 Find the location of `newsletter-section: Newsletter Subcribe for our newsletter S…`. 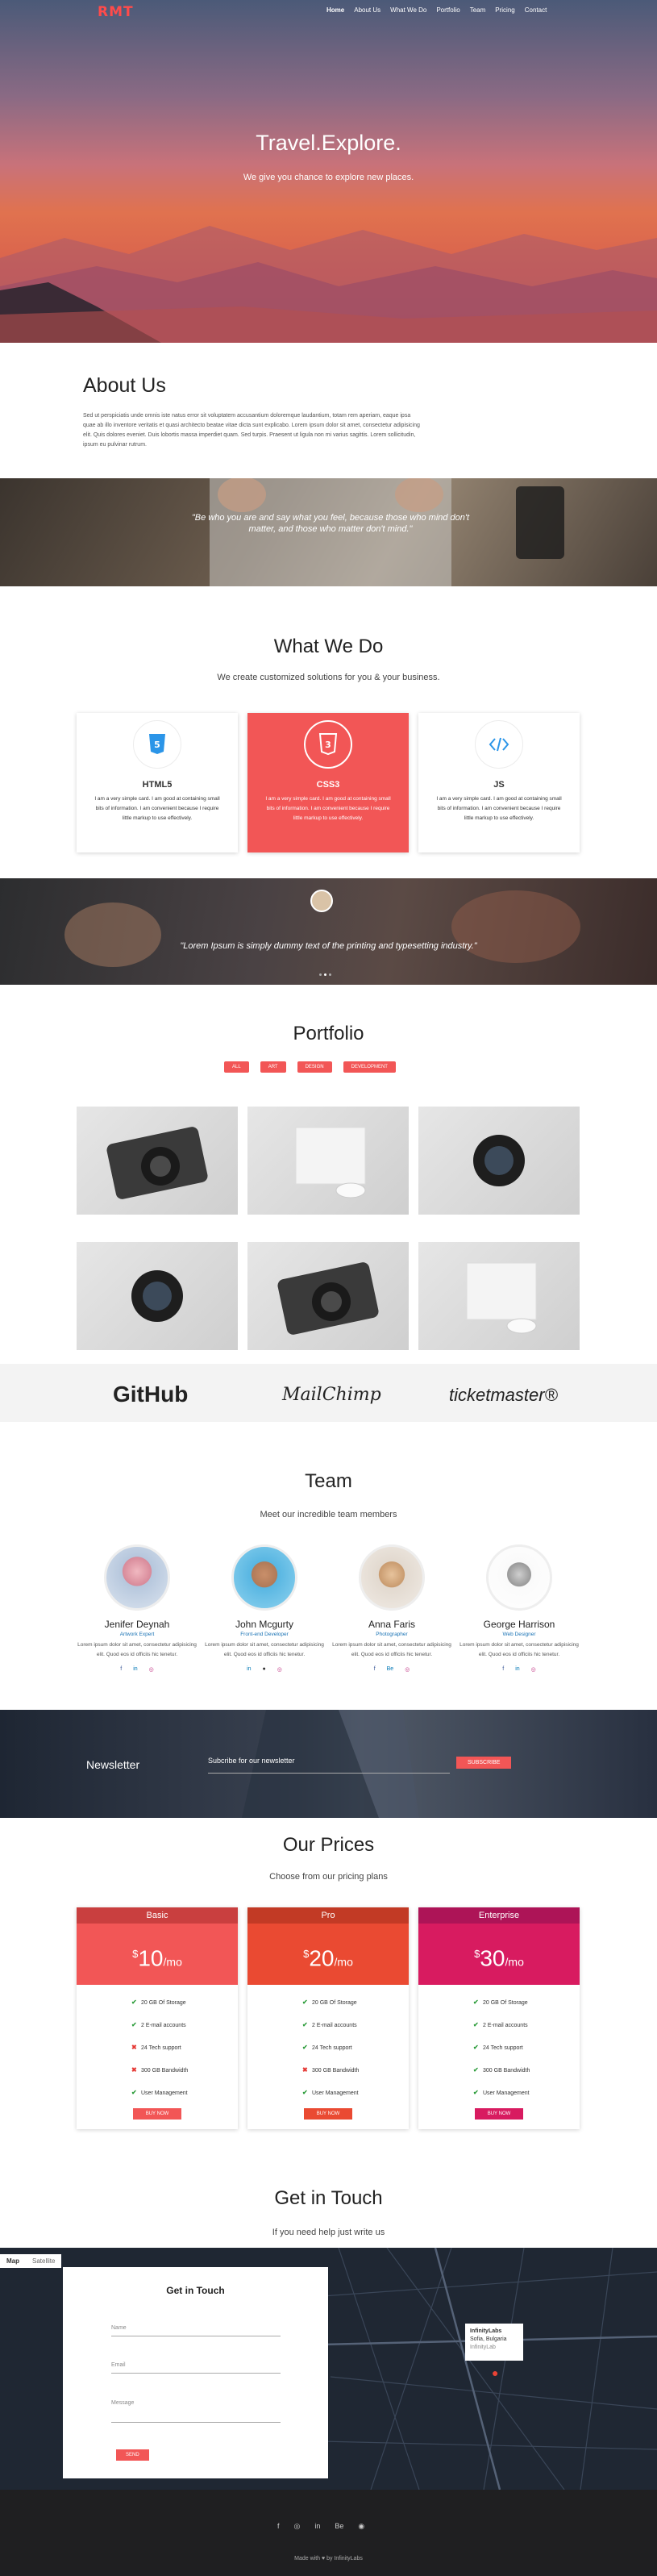

newsletter-section: Newsletter Subcribe for our newsletter S… is located at coordinates (329, 1764).